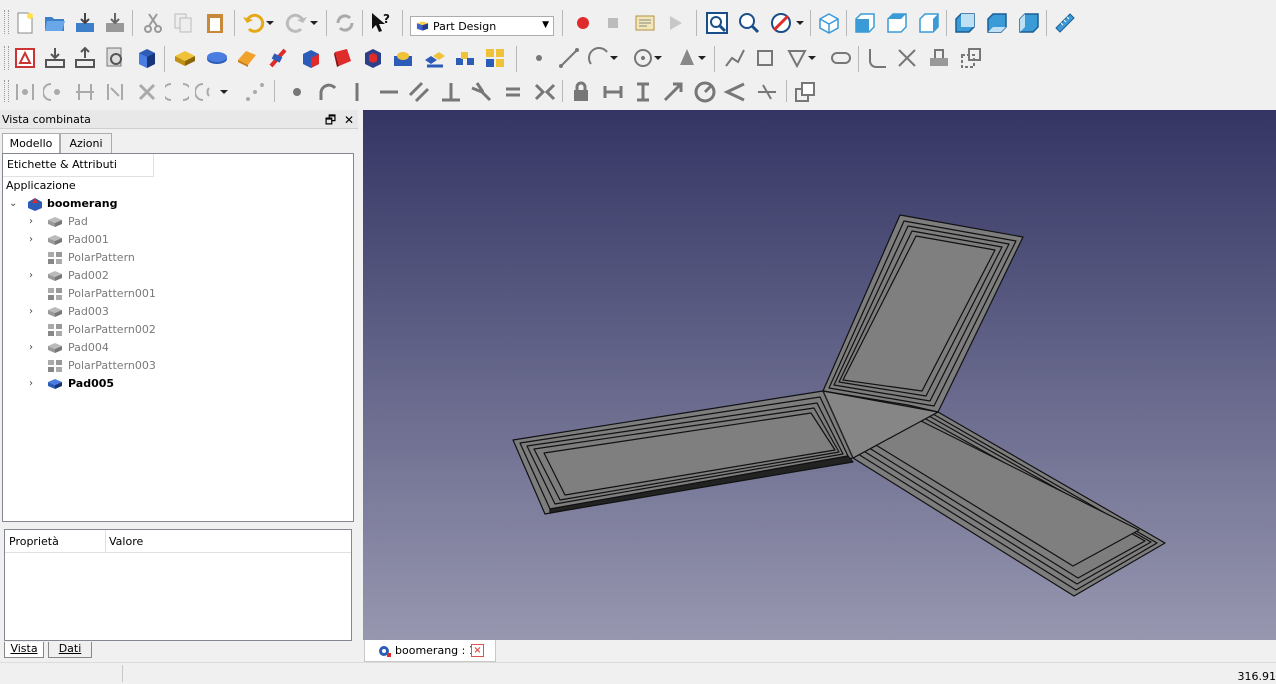 The height and width of the screenshot is (684, 1276). Describe the element at coordinates (381, 23) in the screenshot. I see `whats-this-icon: ?` at that location.